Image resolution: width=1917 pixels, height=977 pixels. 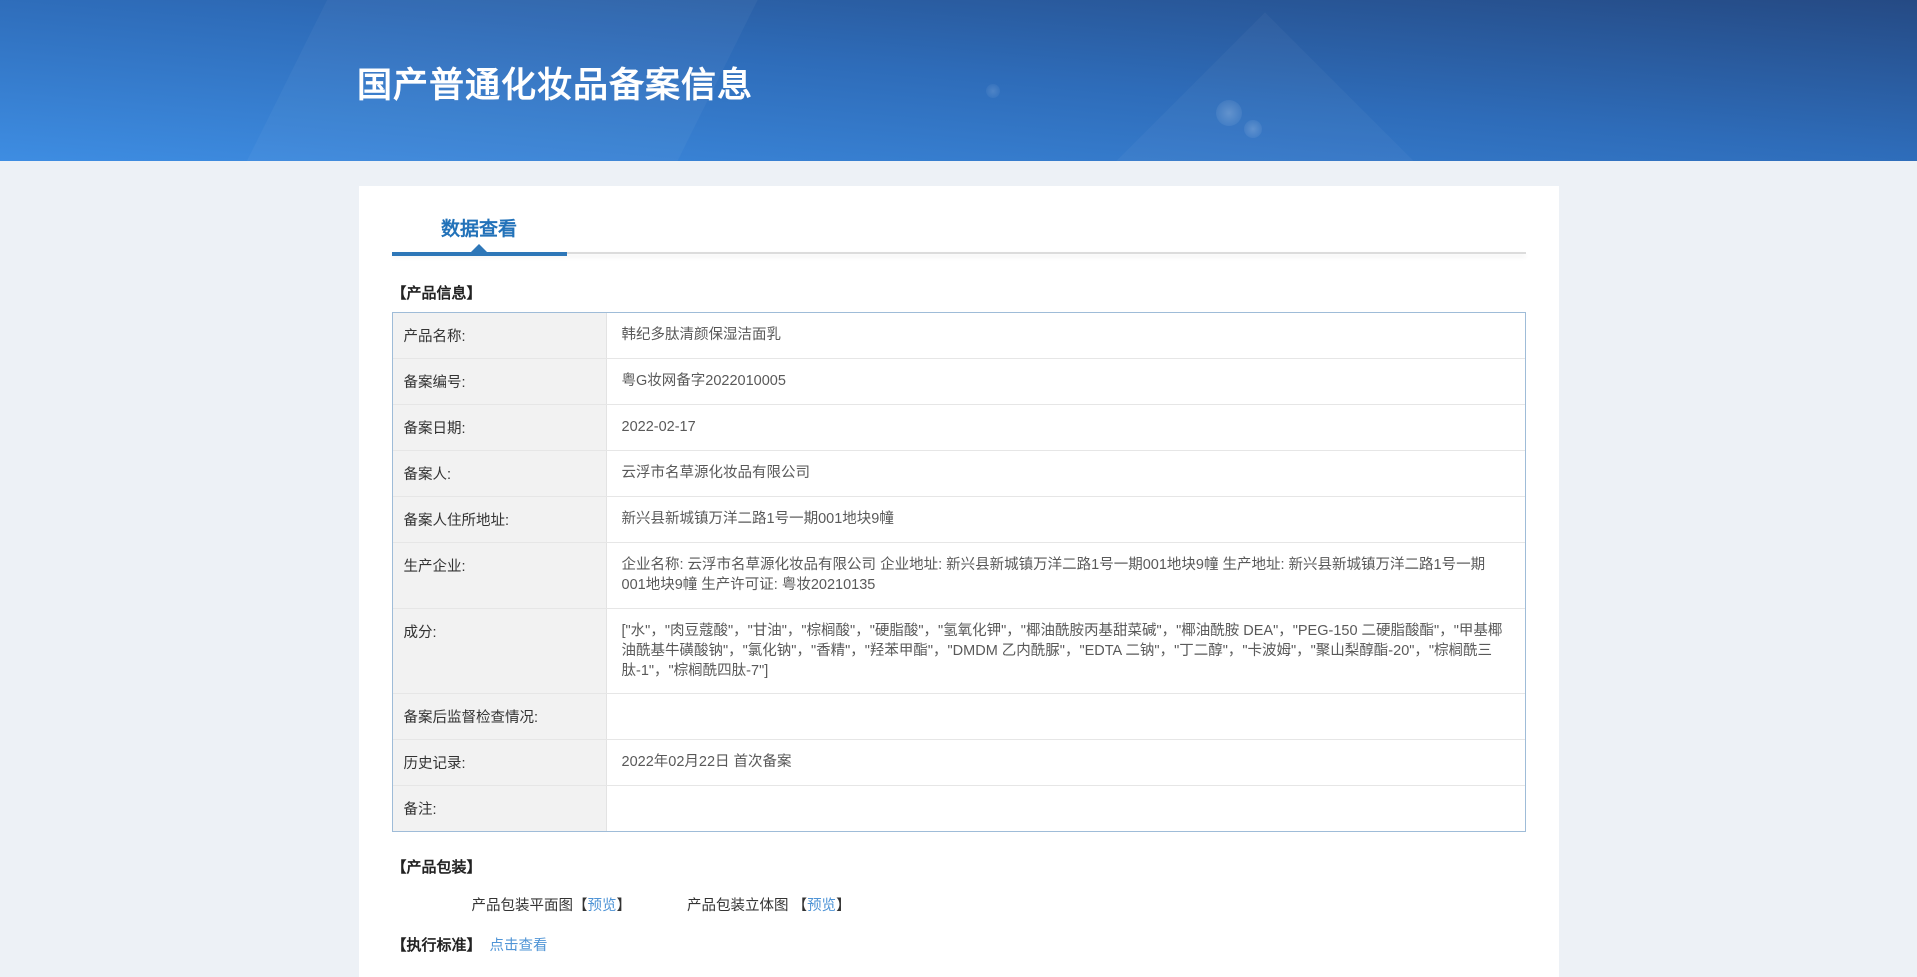 What do you see at coordinates (958, 382) in the screenshot?
I see `table-row: 备案编号: 粤G妆网备字2022010005` at bounding box center [958, 382].